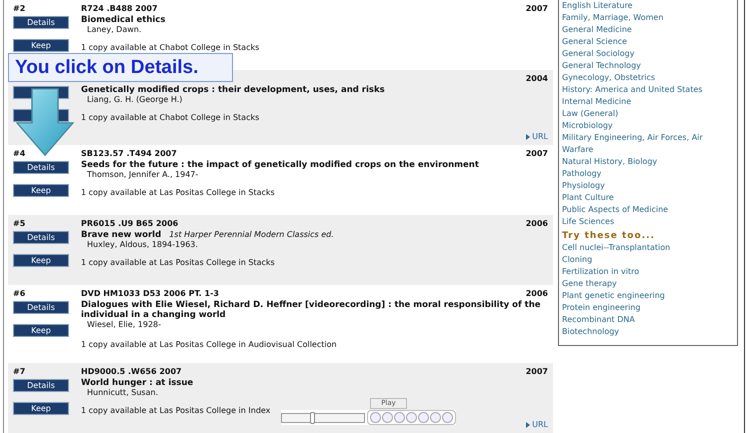 Image resolution: width=747 pixels, height=433 pixels. I want to click on related-topic-link: Protein engineering, so click(648, 308).